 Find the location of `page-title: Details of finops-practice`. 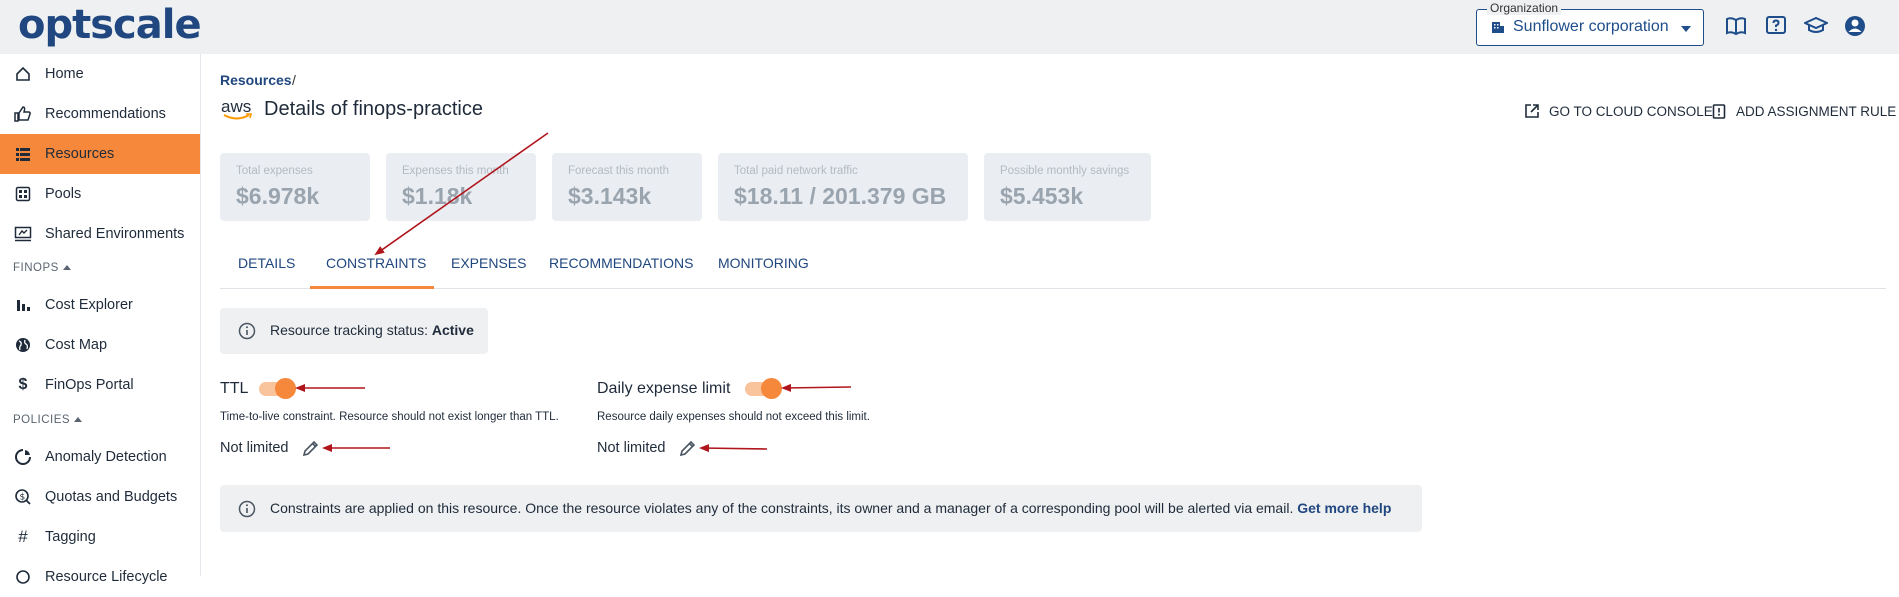

page-title: Details of finops-practice is located at coordinates (373, 109).